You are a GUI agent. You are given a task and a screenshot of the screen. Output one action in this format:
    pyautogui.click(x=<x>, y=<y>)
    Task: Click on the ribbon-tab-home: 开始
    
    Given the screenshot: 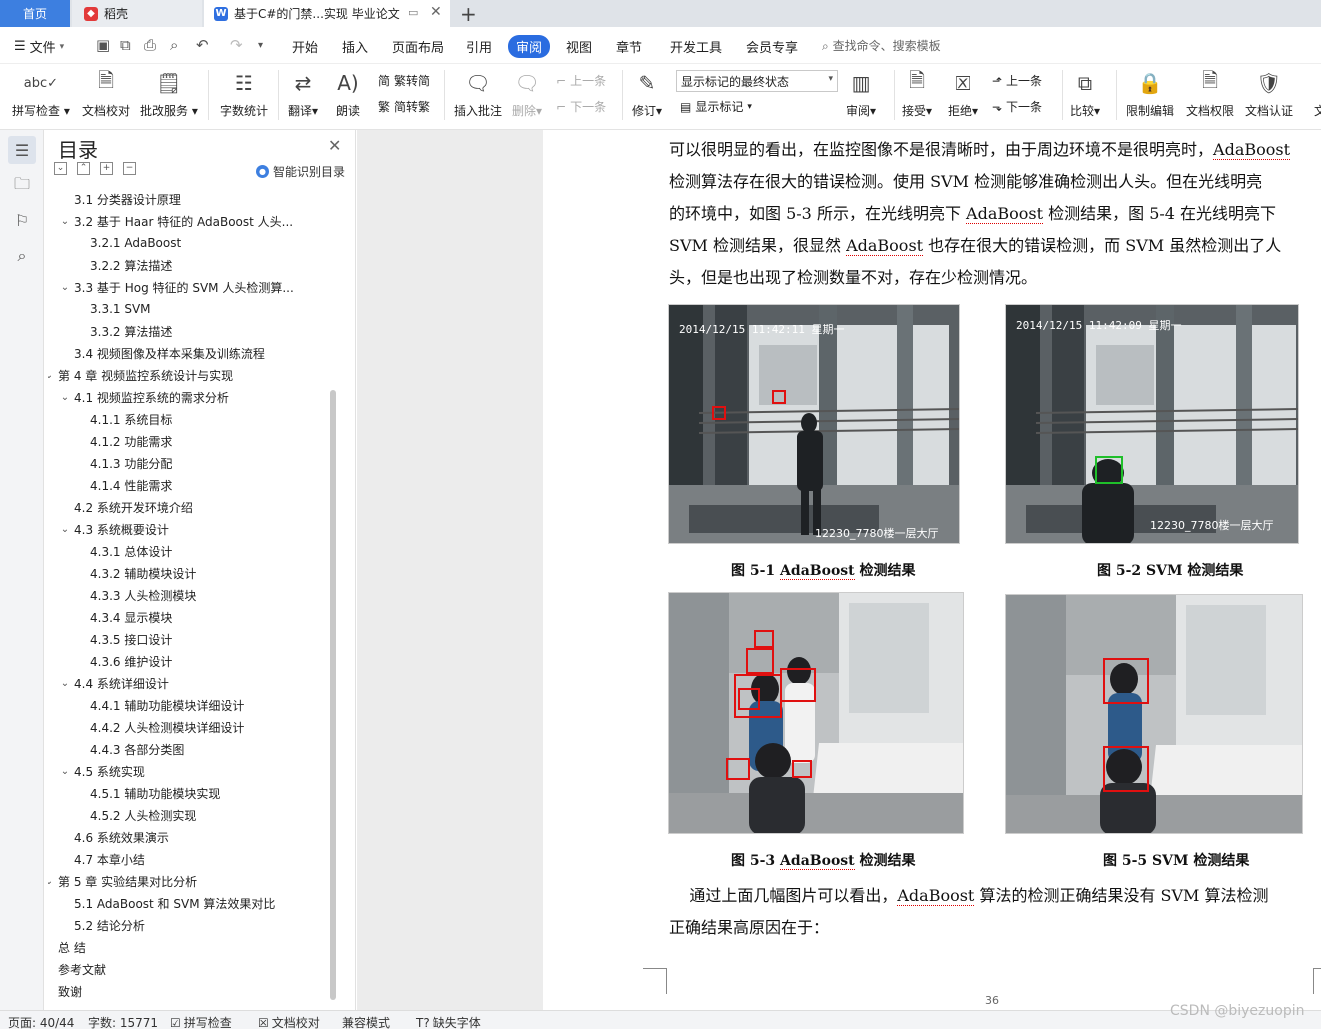 What is the action you would take?
    pyautogui.click(x=305, y=46)
    